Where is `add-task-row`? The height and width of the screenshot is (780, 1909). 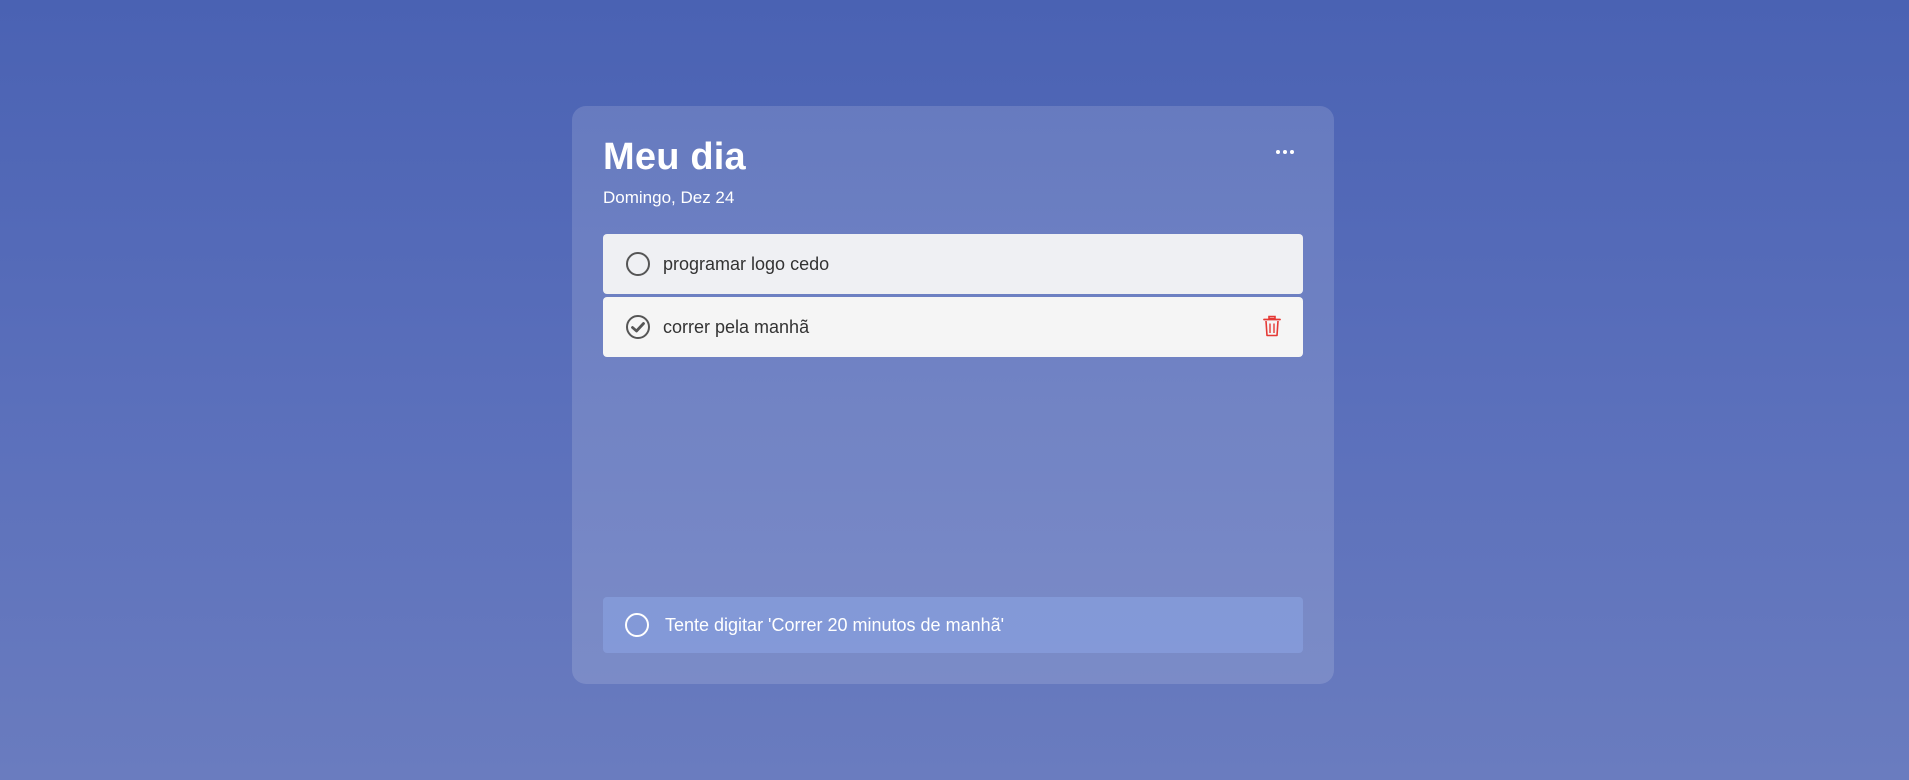
add-task-row is located at coordinates (953, 625).